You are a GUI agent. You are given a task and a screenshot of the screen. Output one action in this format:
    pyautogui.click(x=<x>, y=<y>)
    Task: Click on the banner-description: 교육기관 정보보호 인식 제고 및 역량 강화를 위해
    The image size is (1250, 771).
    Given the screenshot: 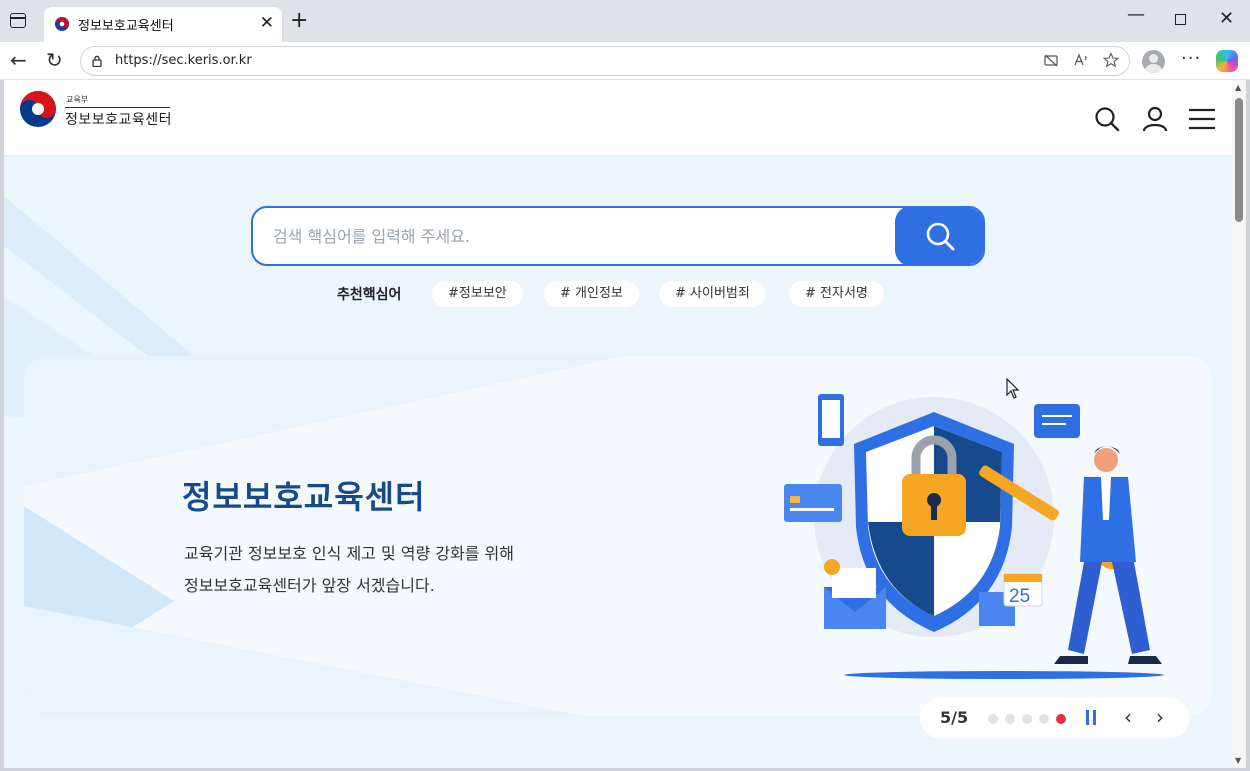 What is the action you would take?
    pyautogui.click(x=349, y=553)
    